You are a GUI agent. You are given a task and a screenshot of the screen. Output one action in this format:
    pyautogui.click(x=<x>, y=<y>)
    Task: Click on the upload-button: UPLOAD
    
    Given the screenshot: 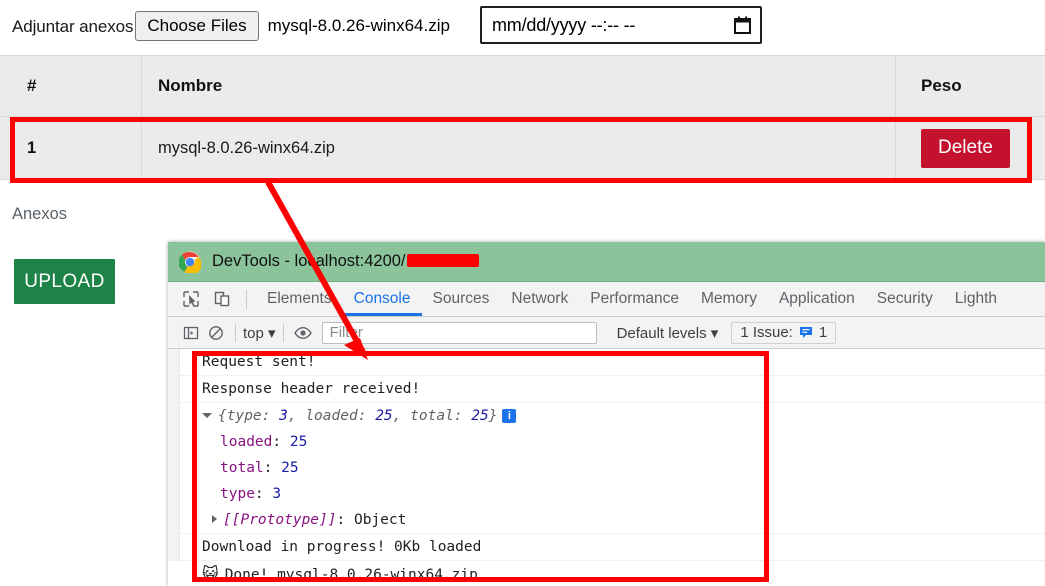 What is the action you would take?
    pyautogui.click(x=64, y=281)
    